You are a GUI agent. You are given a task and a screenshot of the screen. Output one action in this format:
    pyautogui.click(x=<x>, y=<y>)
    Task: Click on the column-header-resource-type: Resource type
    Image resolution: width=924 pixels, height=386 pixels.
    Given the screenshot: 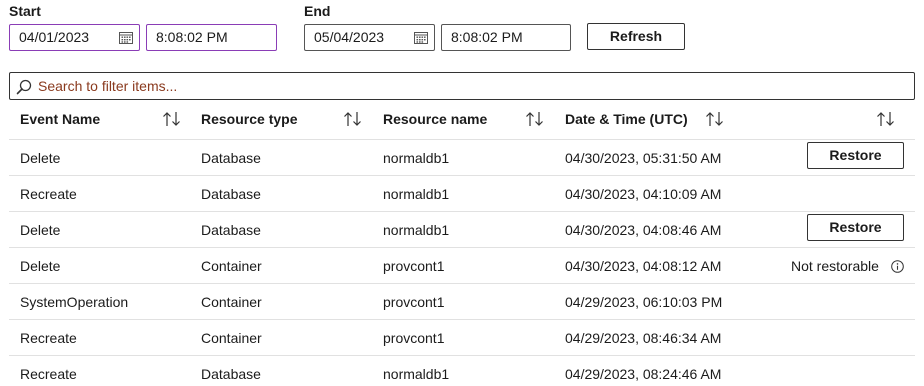 What is the action you would take?
    pyautogui.click(x=249, y=119)
    